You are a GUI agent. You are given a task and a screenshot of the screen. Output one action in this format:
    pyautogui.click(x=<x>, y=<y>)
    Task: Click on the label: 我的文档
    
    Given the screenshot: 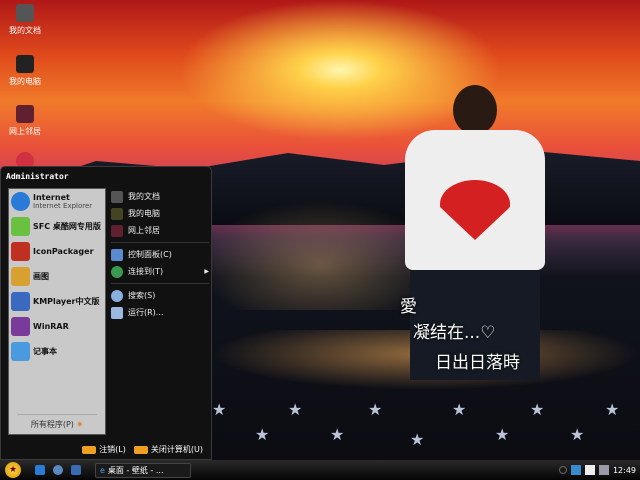 What is the action you would take?
    pyautogui.click(x=144, y=196)
    